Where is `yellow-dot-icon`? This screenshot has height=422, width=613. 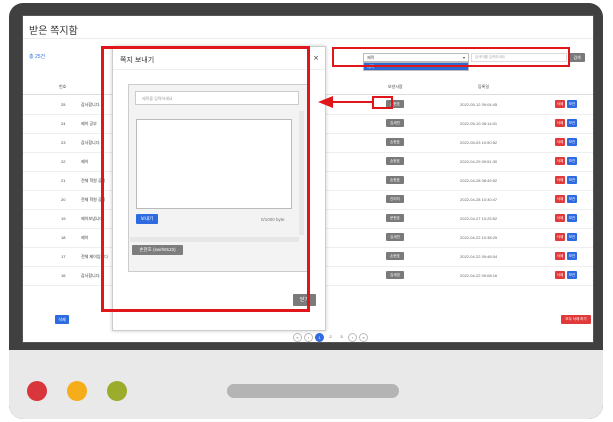
yellow-dot-icon is located at coordinates (77, 391).